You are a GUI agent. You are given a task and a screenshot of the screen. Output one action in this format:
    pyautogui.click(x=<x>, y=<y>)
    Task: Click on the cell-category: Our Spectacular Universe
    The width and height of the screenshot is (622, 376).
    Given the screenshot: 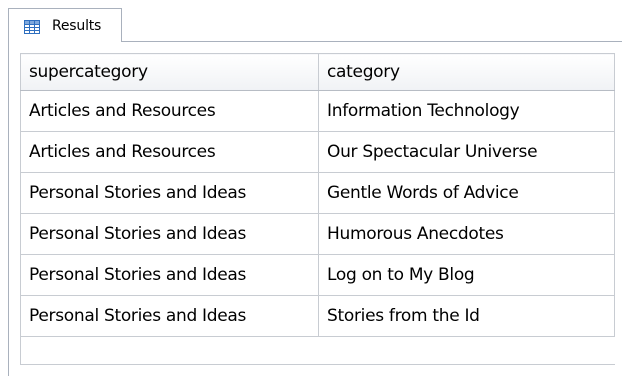 What is the action you would take?
    pyautogui.click(x=466, y=152)
    